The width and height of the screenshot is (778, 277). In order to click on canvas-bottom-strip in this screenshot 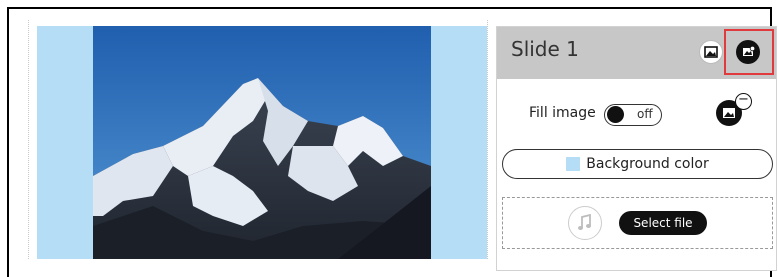, I will do `click(258, 265)`.